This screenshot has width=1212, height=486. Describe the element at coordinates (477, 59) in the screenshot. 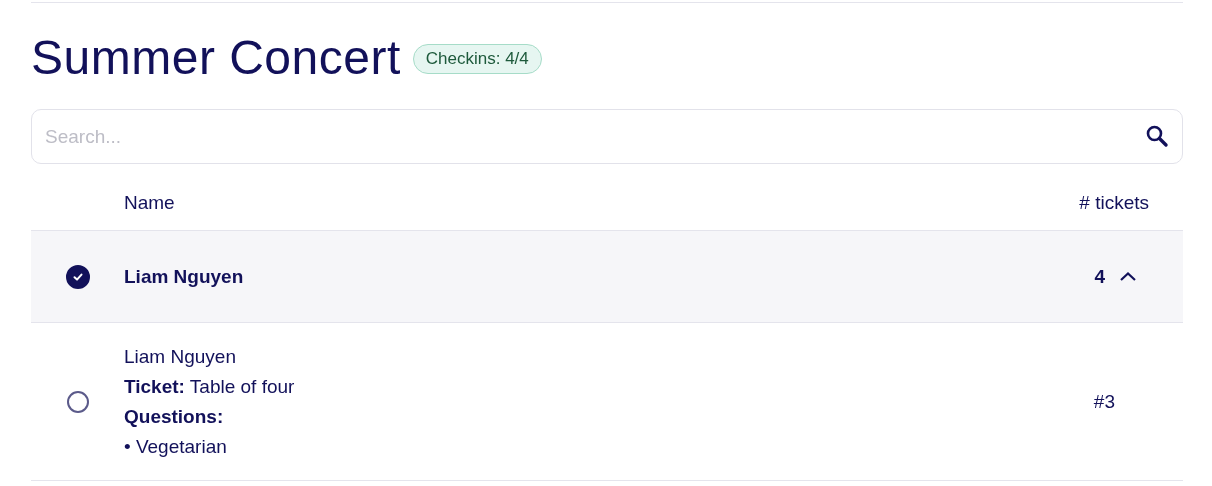

I see `checkins-badge: Checkins: 4/4` at that location.